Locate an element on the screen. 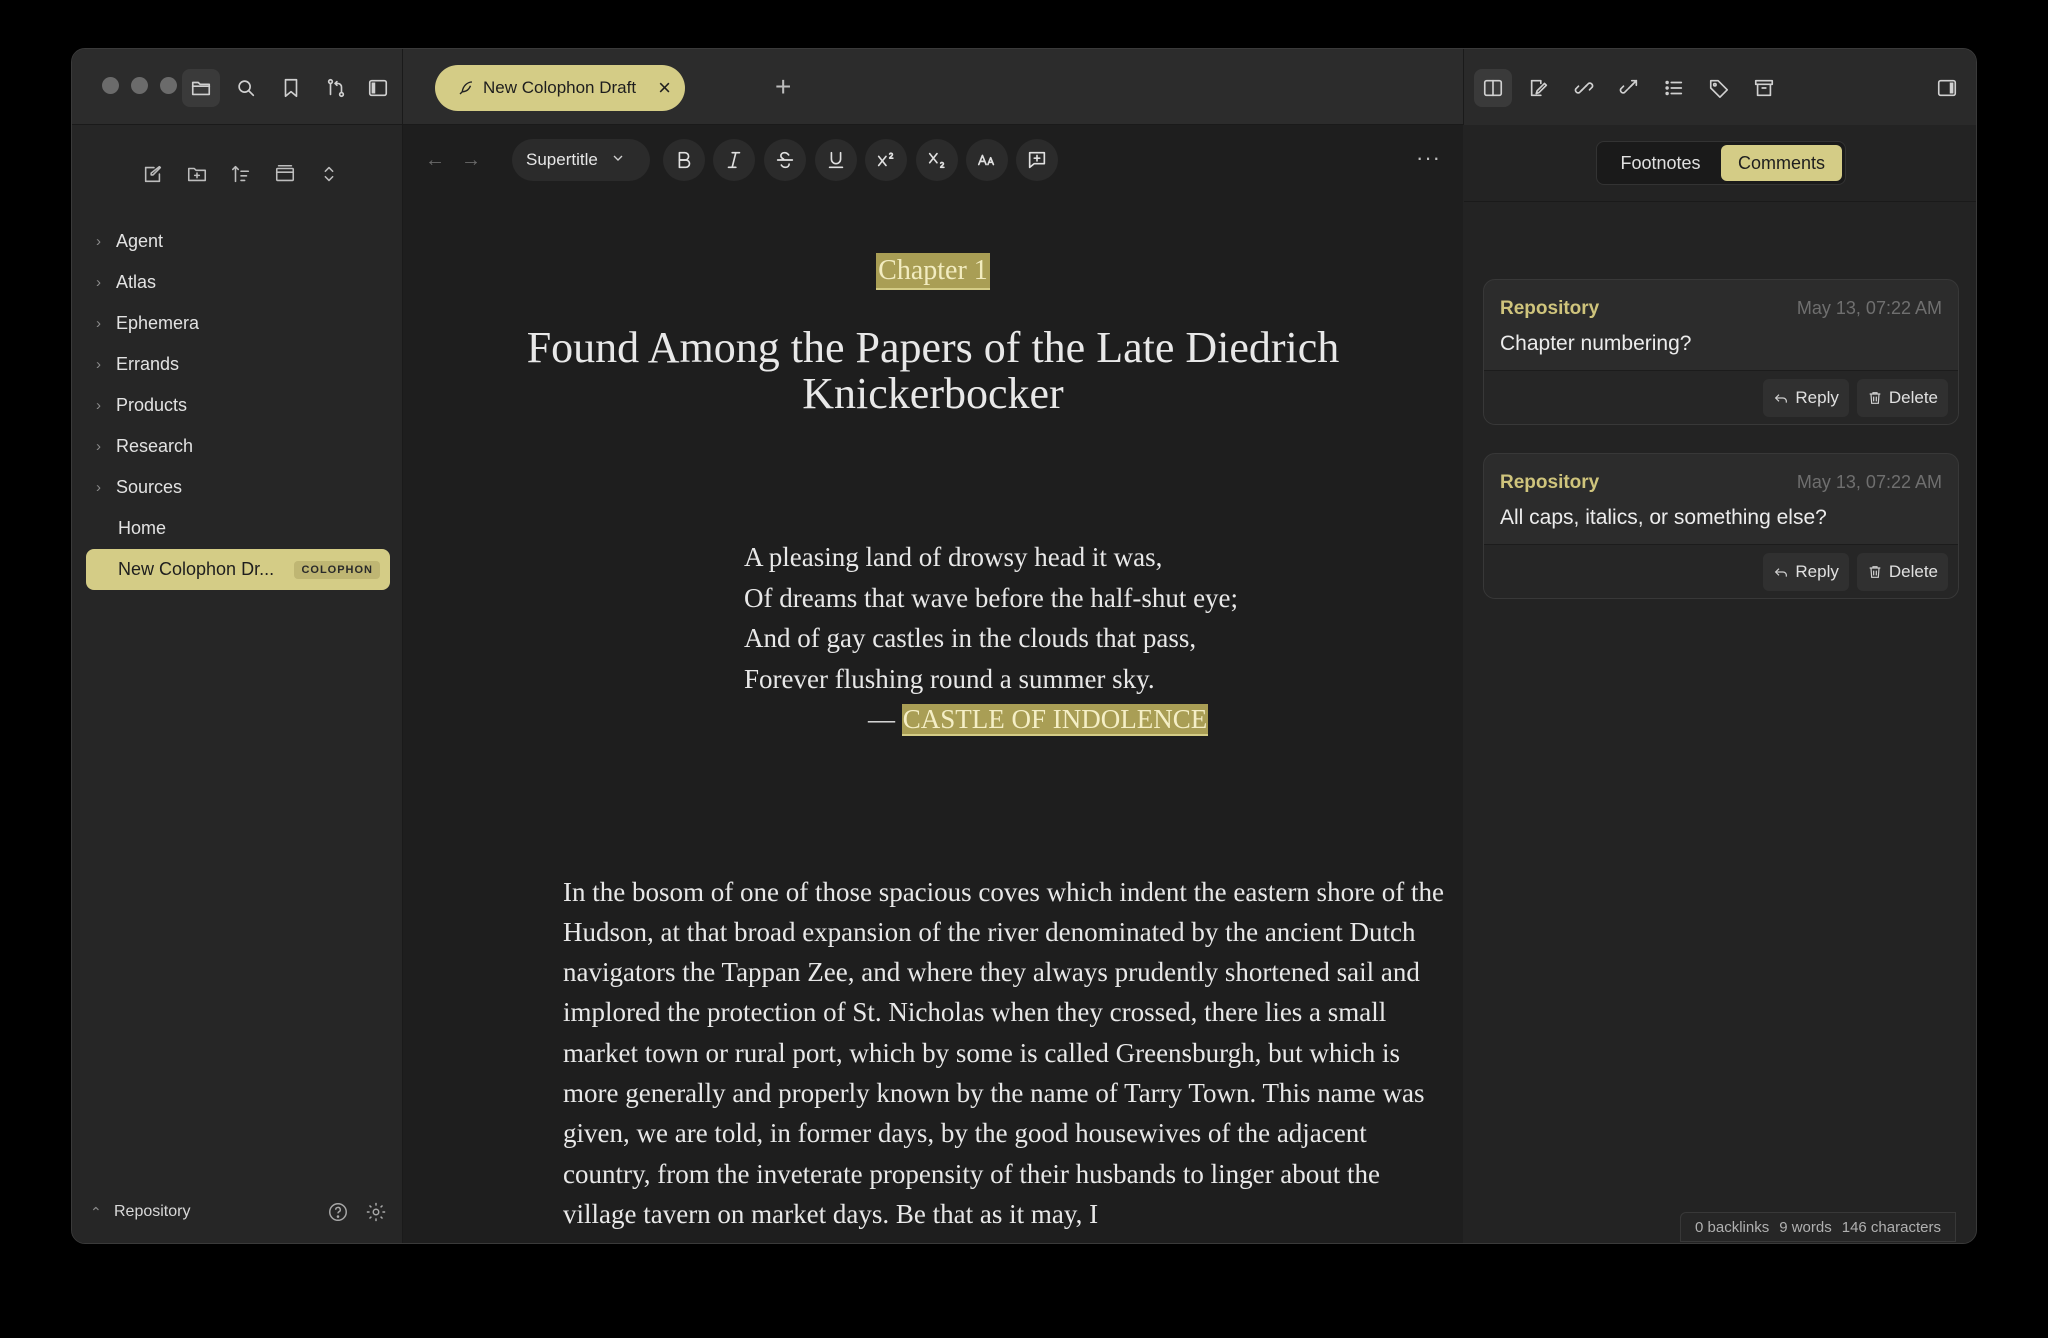 This screenshot has height=1338, width=2048. delete-label: Delete is located at coordinates (1913, 397).